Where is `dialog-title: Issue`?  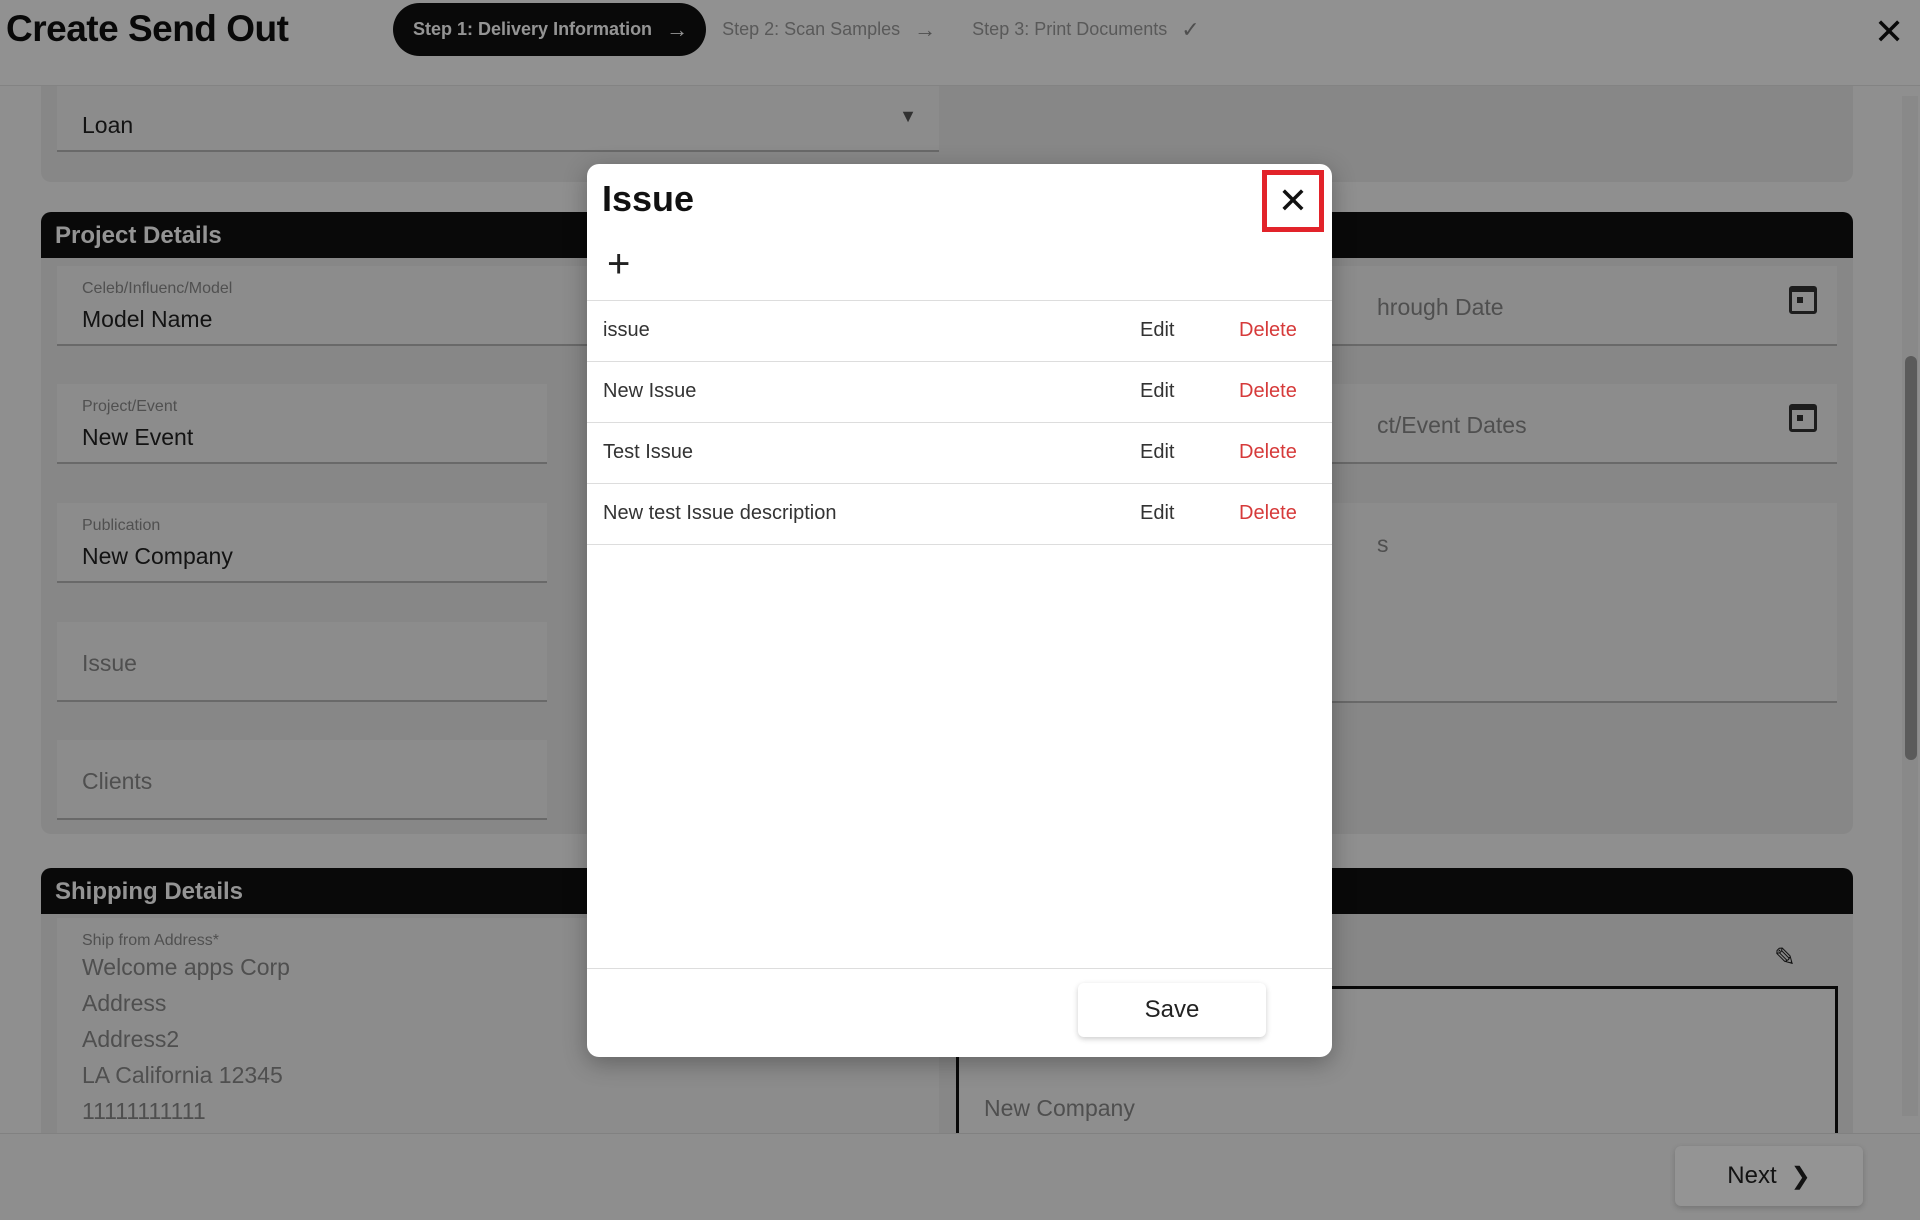
dialog-title: Issue is located at coordinates (648, 198).